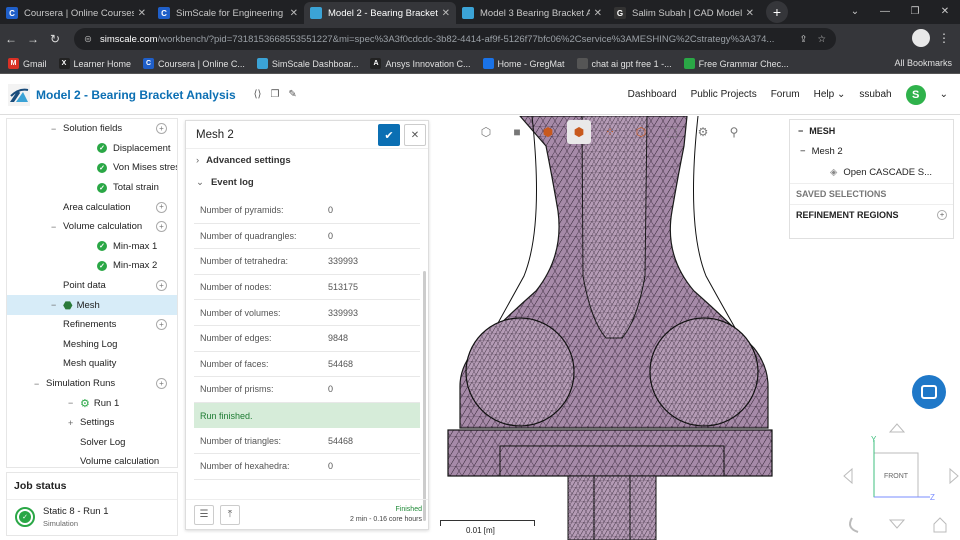 This screenshot has height=540, width=960. What do you see at coordinates (724, 94) in the screenshot?
I see `nav-public-projects: Public Projects` at bounding box center [724, 94].